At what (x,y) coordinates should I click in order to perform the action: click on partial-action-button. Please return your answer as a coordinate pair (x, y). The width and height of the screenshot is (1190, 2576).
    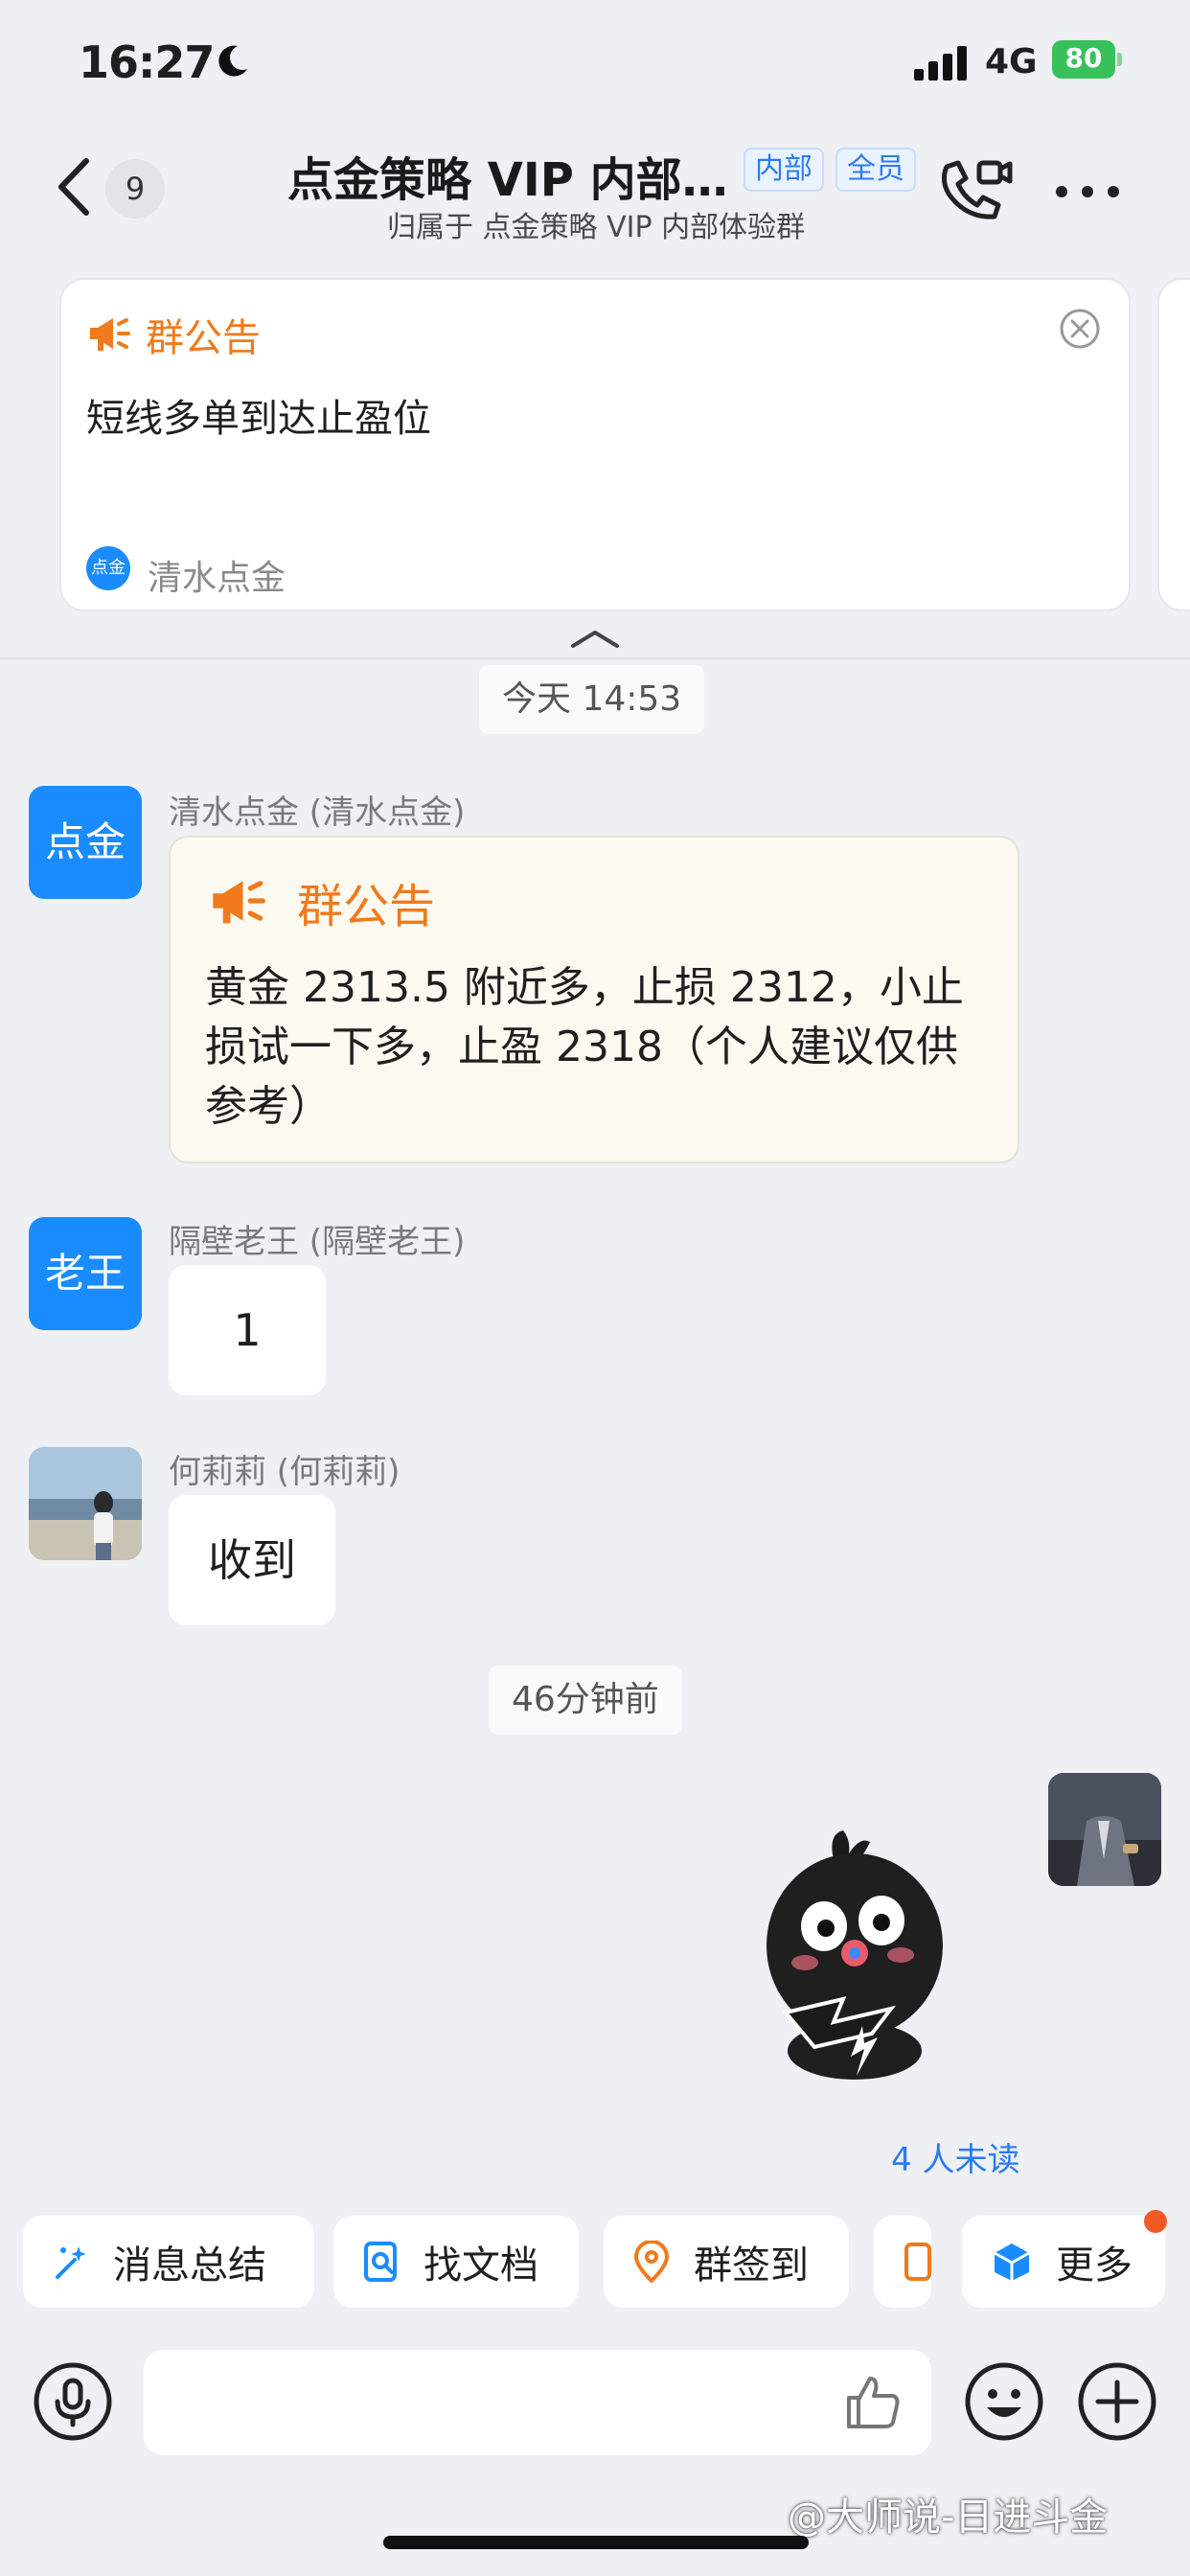
    Looking at the image, I should click on (903, 2262).